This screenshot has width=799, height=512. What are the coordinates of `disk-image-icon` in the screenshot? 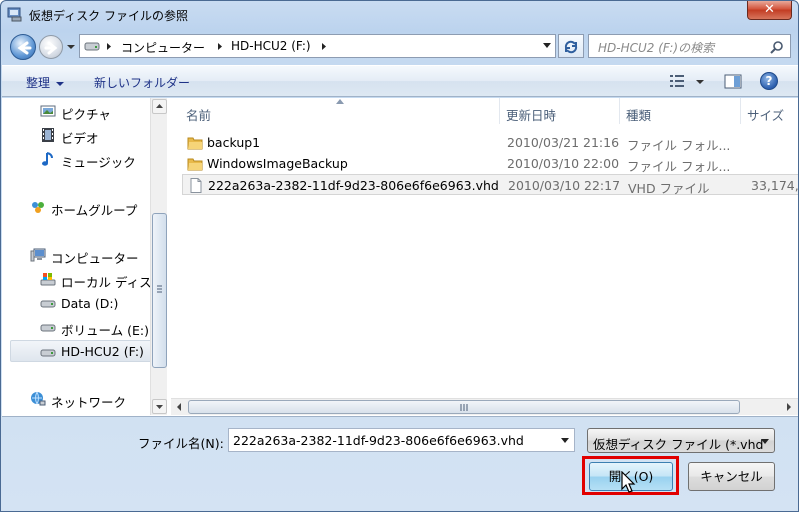 It's located at (14, 14).